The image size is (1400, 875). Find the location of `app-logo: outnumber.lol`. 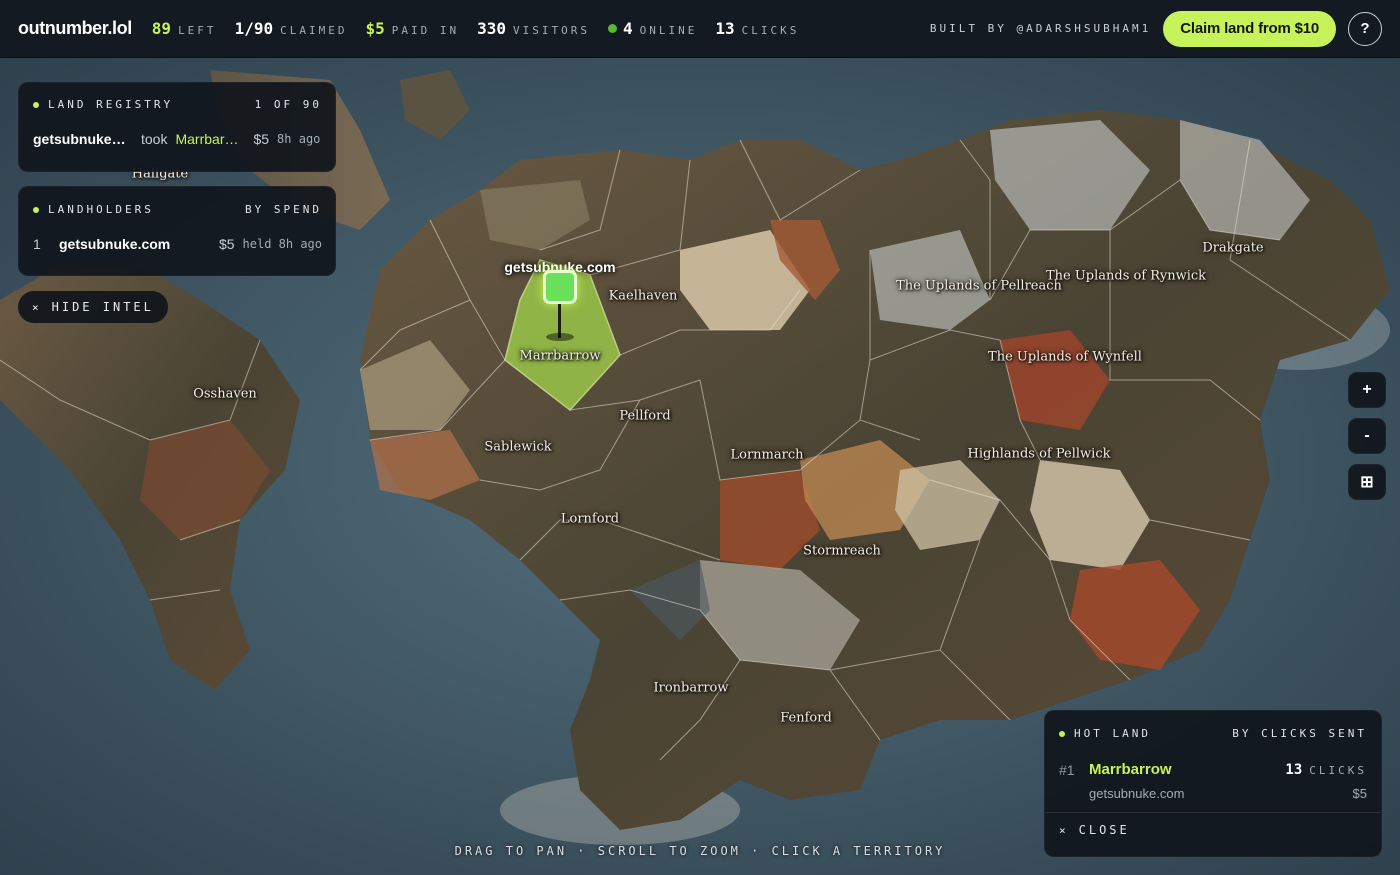

app-logo: outnumber.lol is located at coordinates (75, 28).